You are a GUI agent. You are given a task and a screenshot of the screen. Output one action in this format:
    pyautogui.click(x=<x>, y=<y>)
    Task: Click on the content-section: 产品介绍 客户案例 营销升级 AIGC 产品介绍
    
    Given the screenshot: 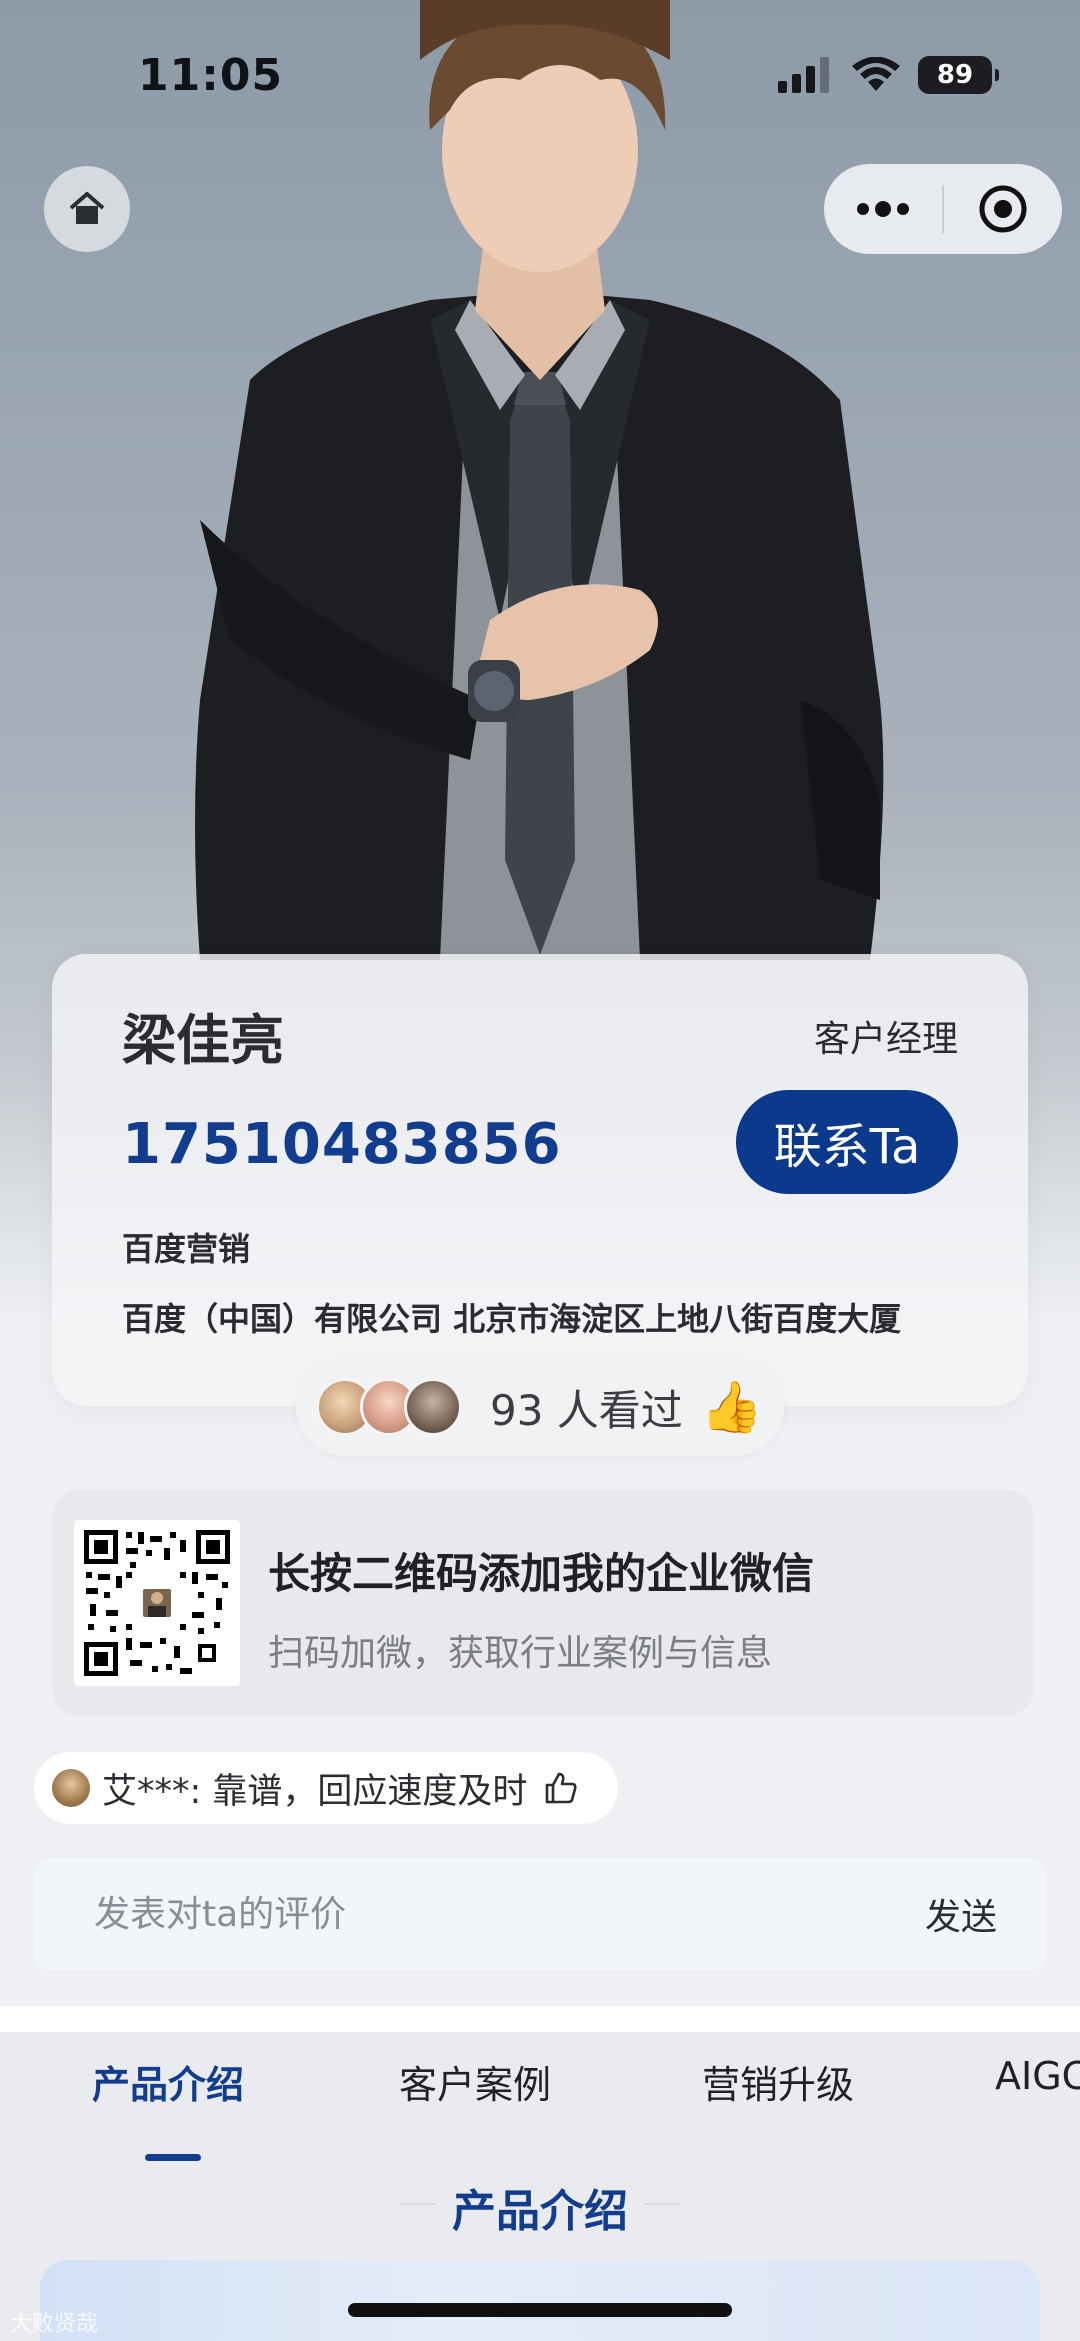 What is the action you would take?
    pyautogui.click(x=540, y=2186)
    